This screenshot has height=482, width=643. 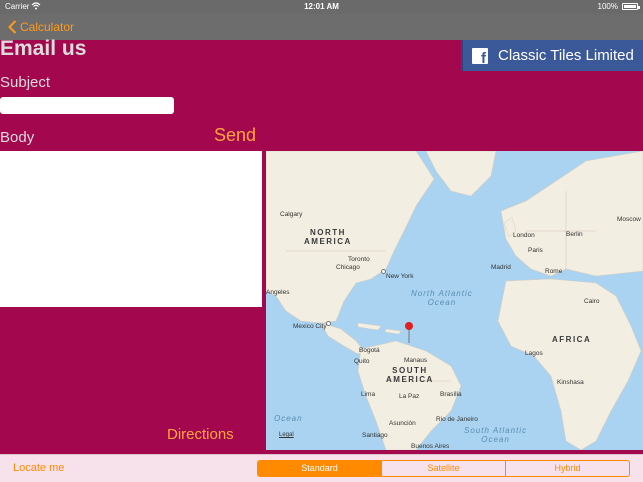 What do you see at coordinates (592, 301) in the screenshot?
I see `city-cairo: Cairo` at bounding box center [592, 301].